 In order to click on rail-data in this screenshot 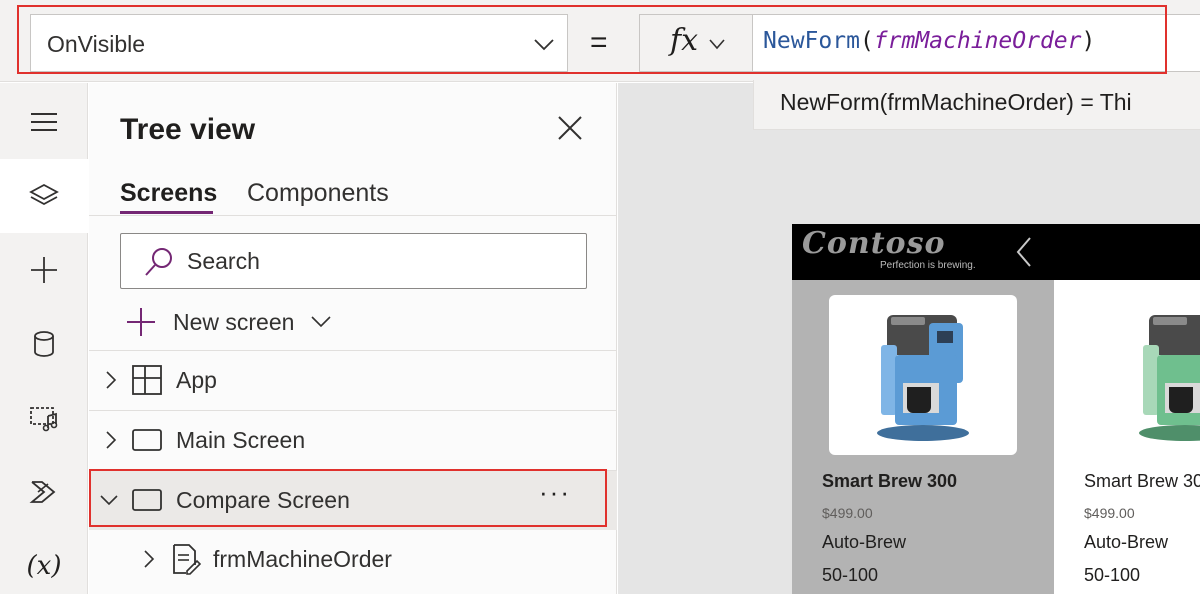, I will do `click(44, 344)`.